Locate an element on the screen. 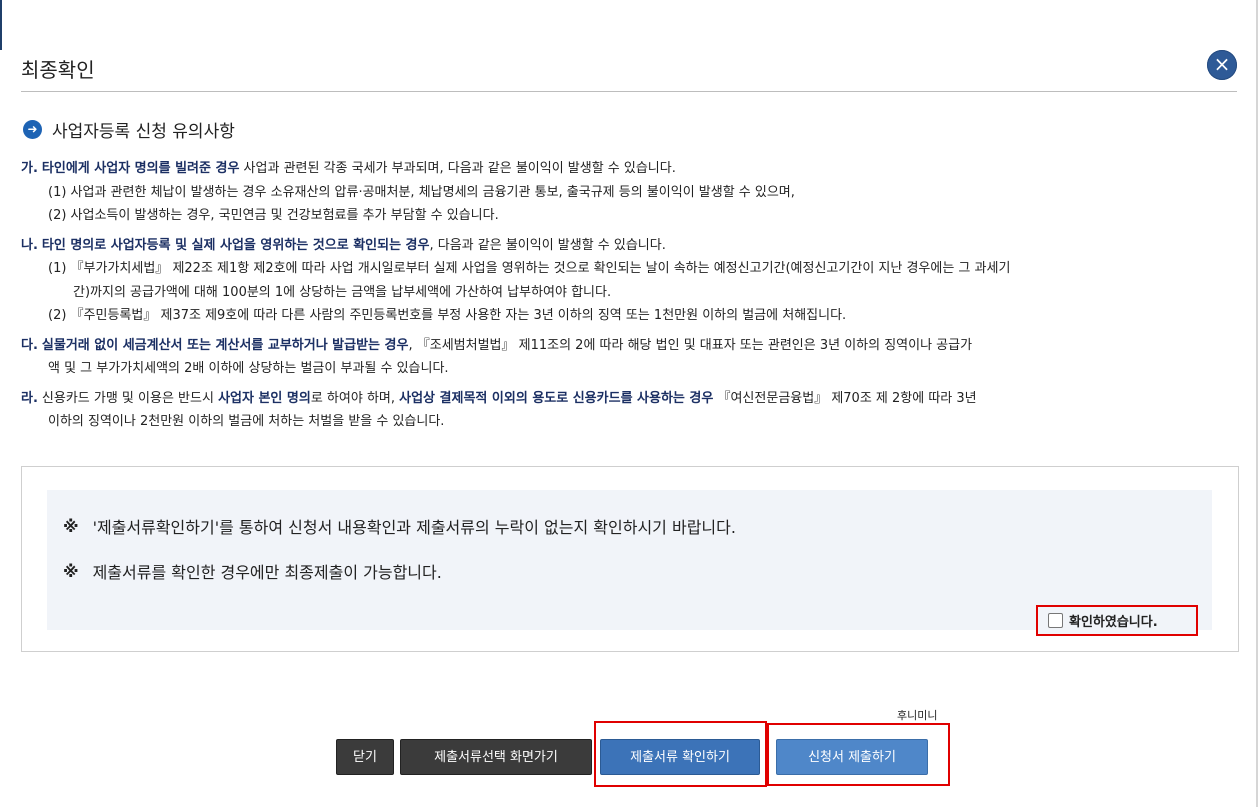  notice-ra-bold1: 사업자 본인 명의 is located at coordinates (264, 398).